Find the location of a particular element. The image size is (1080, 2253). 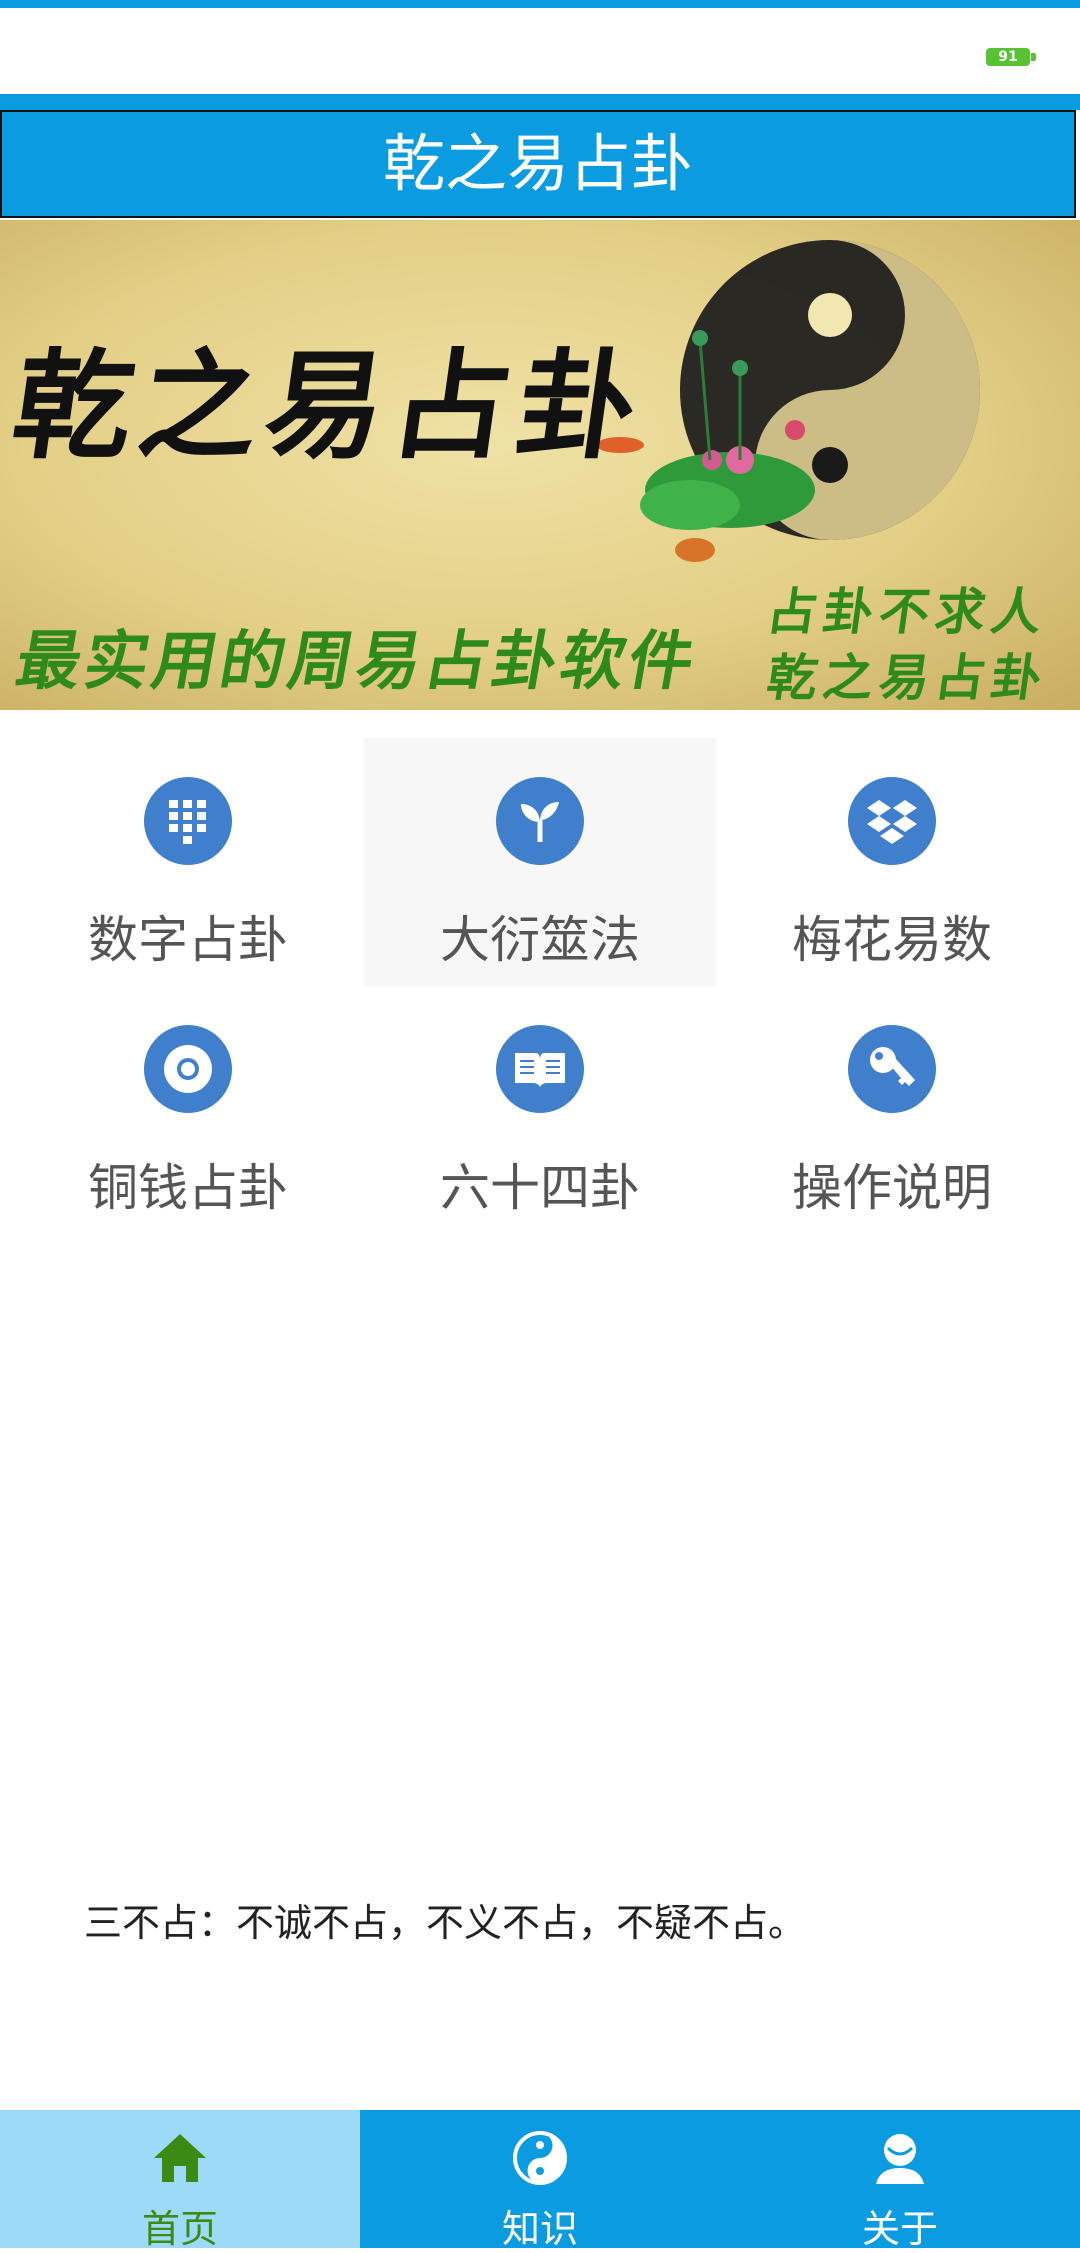

book-icon is located at coordinates (540, 1069).